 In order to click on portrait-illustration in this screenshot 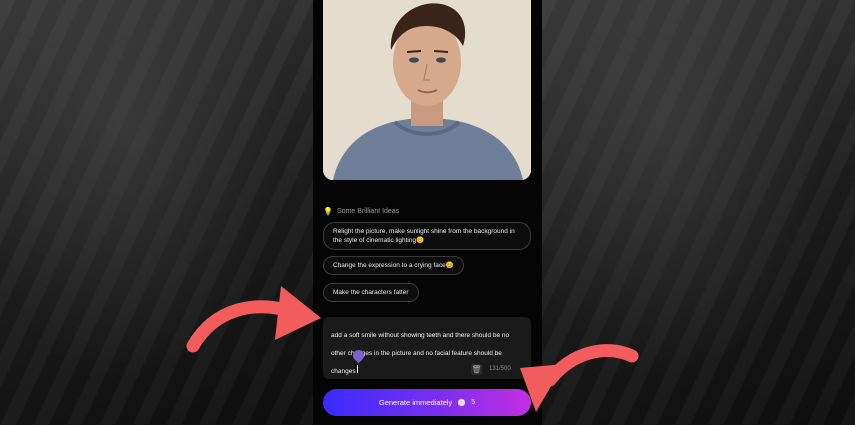, I will do `click(427, 90)`.